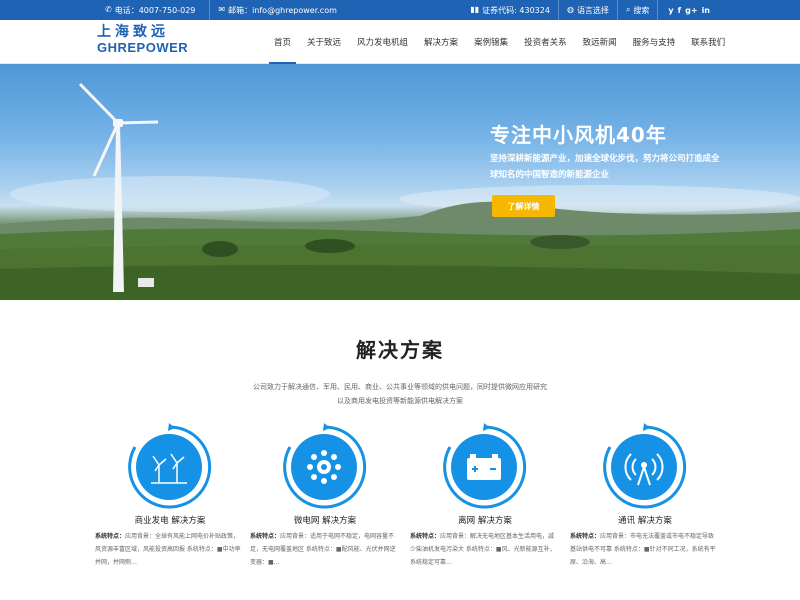  Describe the element at coordinates (382, 42) in the screenshot. I see `nav-wind-turbines: 风力发电机组` at that location.